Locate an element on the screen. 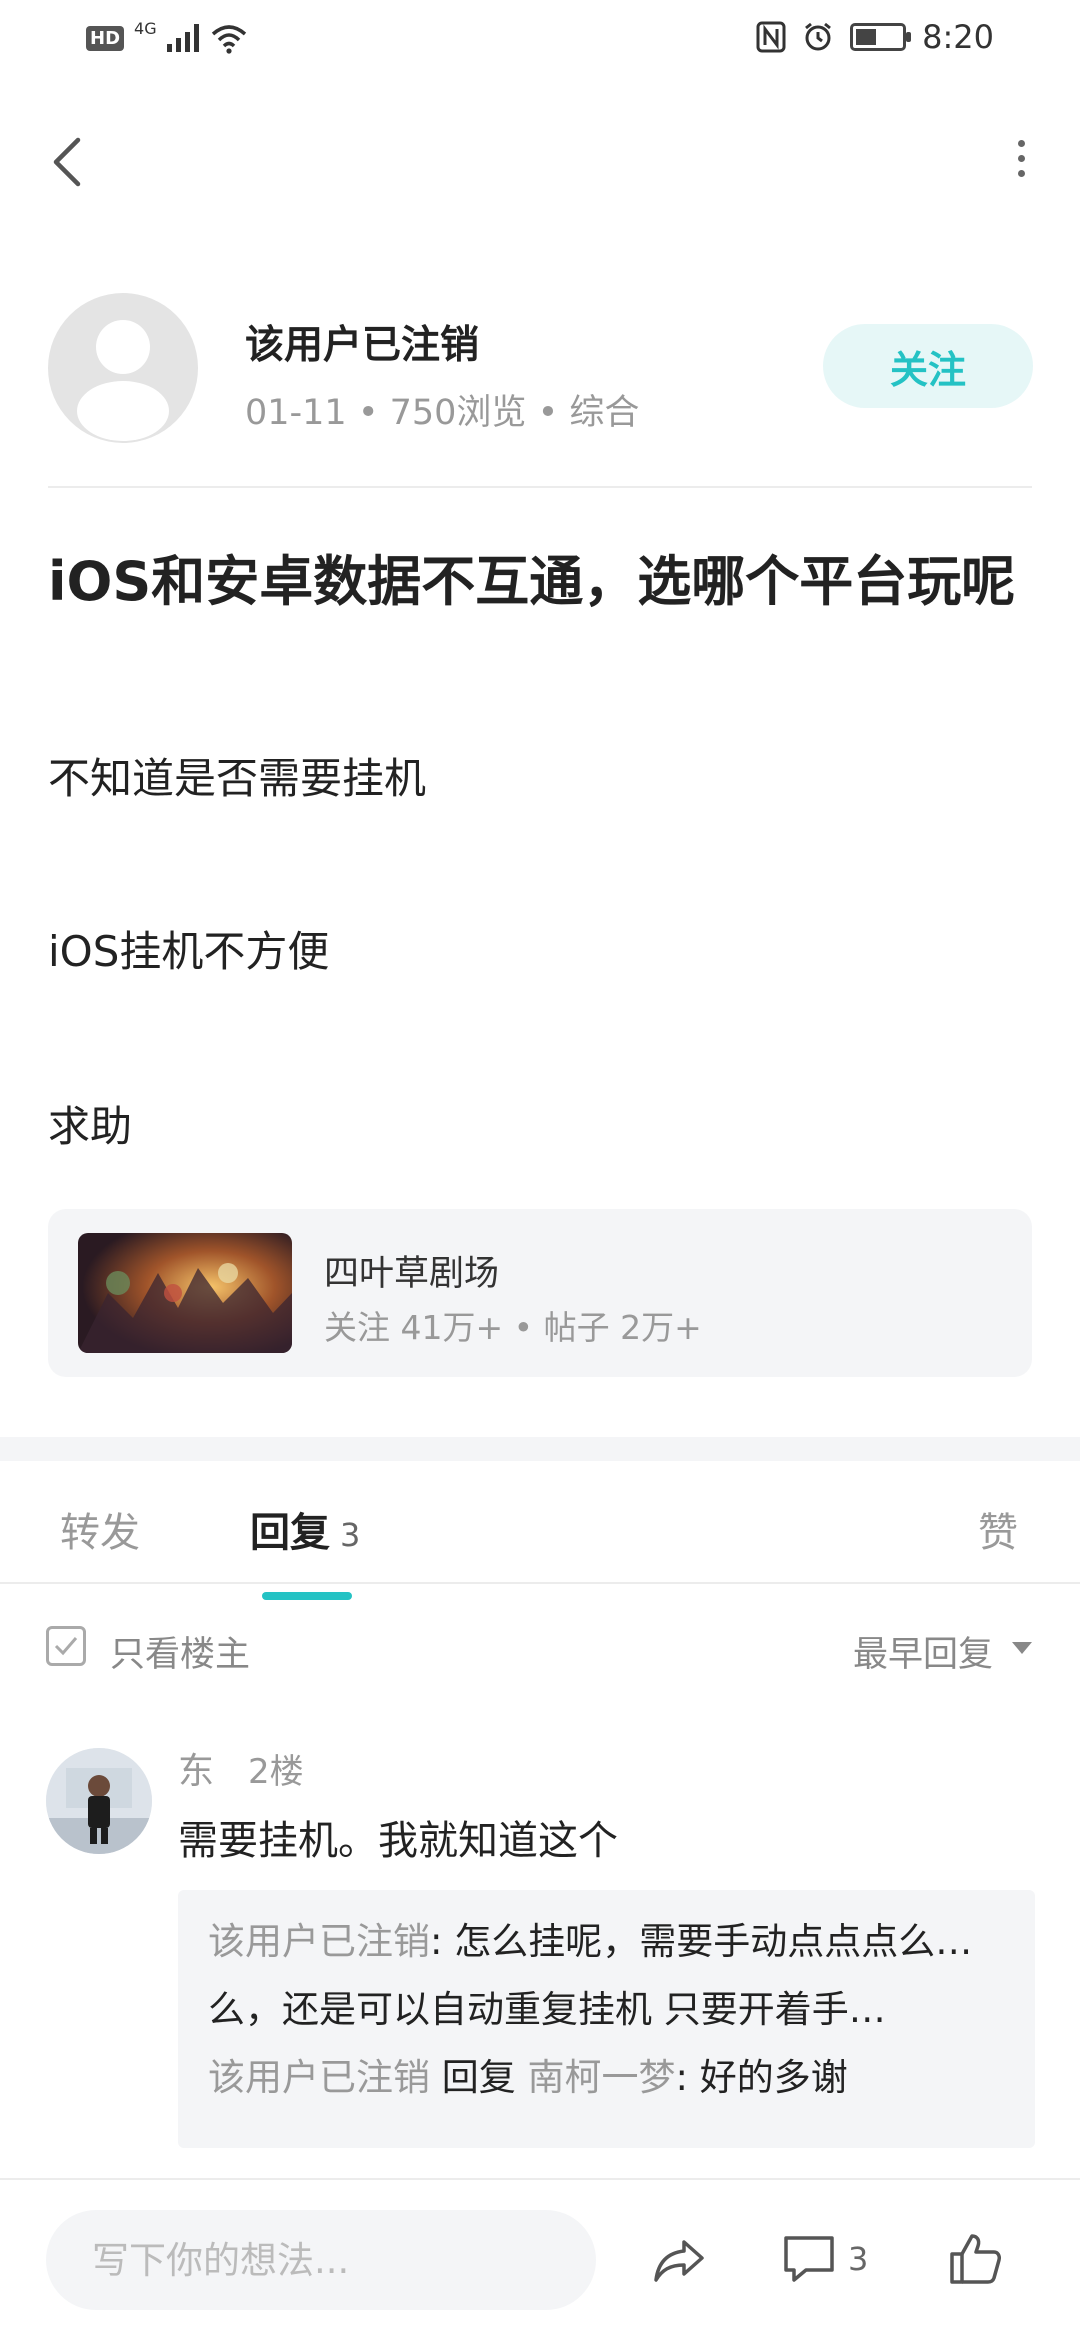 The width and height of the screenshot is (1080, 2340). only-owner-label: 只看楼主 is located at coordinates (180, 1651).